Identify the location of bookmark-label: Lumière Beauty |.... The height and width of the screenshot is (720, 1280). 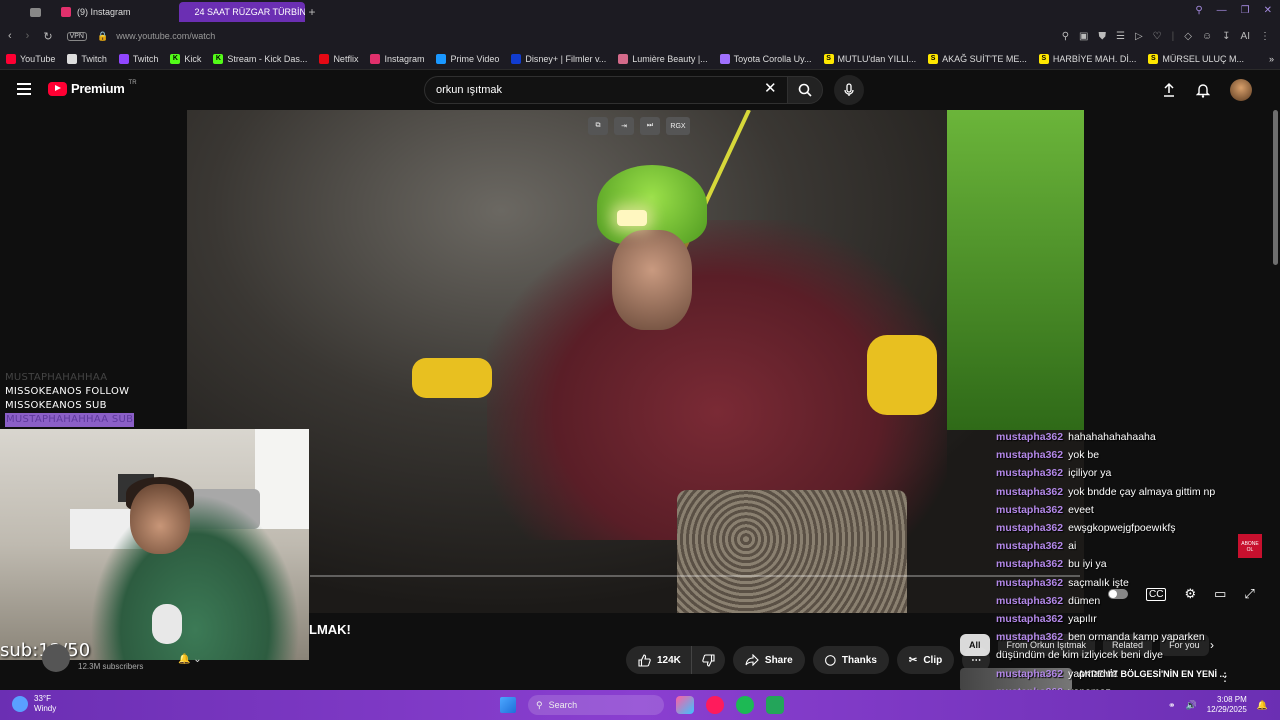
(670, 58).